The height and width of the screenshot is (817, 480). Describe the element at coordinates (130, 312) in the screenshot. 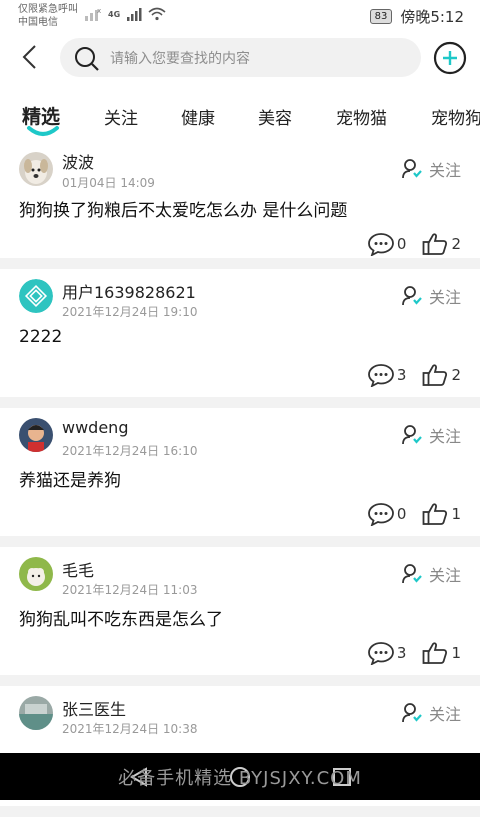

I see `post-time: 2021年12月24日 19:10` at that location.